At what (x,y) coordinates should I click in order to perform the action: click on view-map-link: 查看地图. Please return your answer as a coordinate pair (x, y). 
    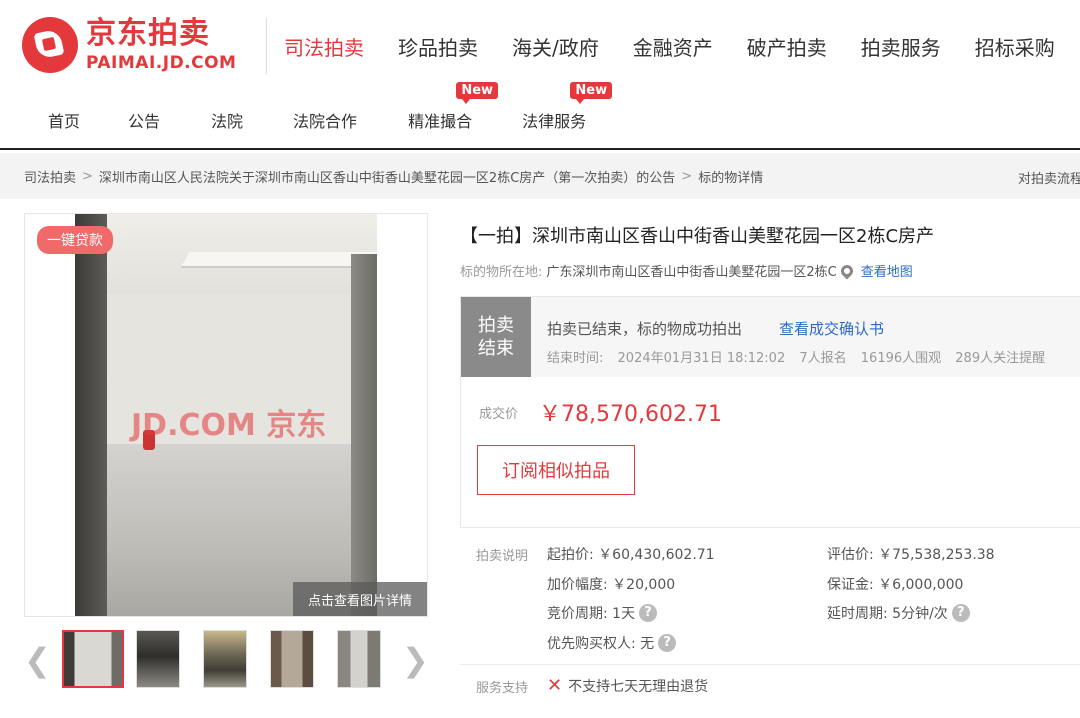
    Looking at the image, I should click on (887, 270).